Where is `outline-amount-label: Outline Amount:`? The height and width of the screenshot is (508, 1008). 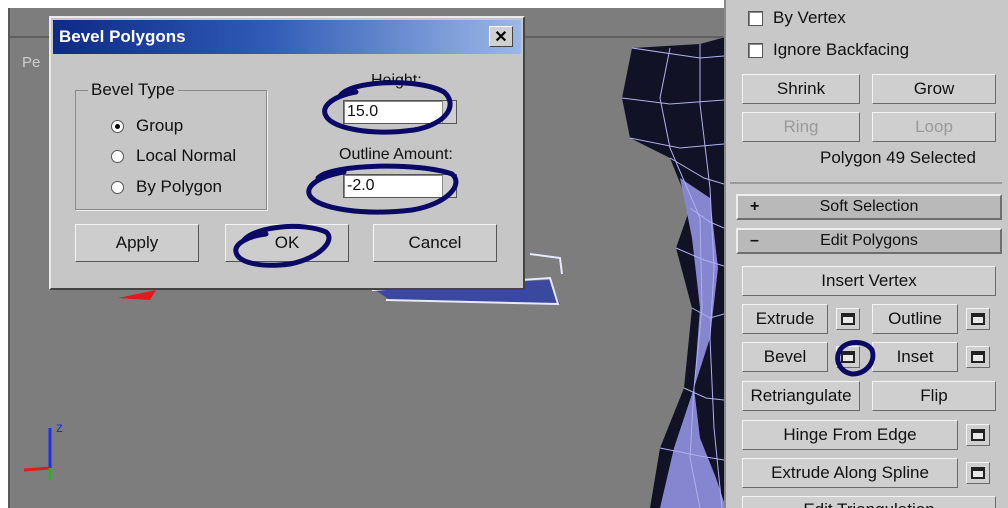
outline-amount-label: Outline Amount: is located at coordinates (396, 154).